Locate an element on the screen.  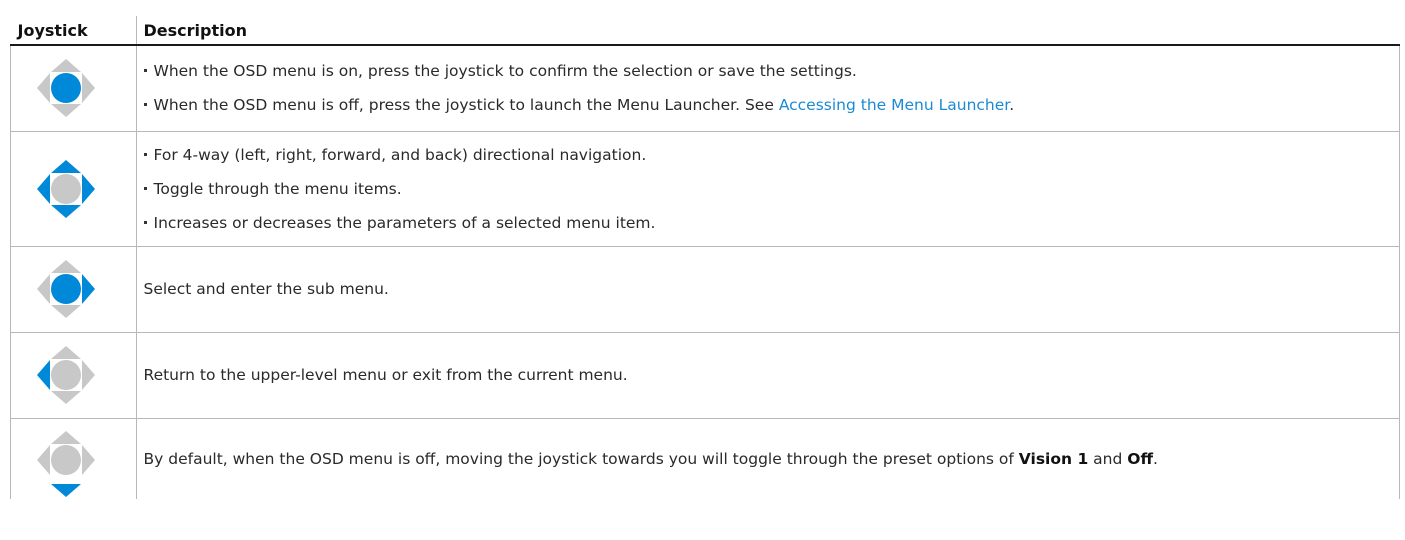
joystick-down-icon is located at coordinates (66, 463).